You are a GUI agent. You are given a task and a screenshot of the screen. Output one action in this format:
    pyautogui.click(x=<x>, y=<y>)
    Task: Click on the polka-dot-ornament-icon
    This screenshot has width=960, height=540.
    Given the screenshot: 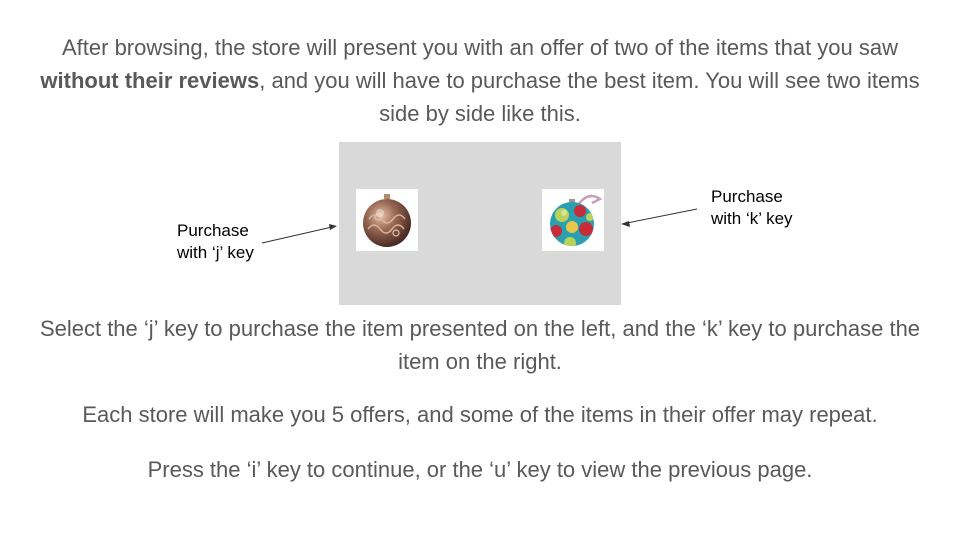 What is the action you would take?
    pyautogui.click(x=576, y=220)
    